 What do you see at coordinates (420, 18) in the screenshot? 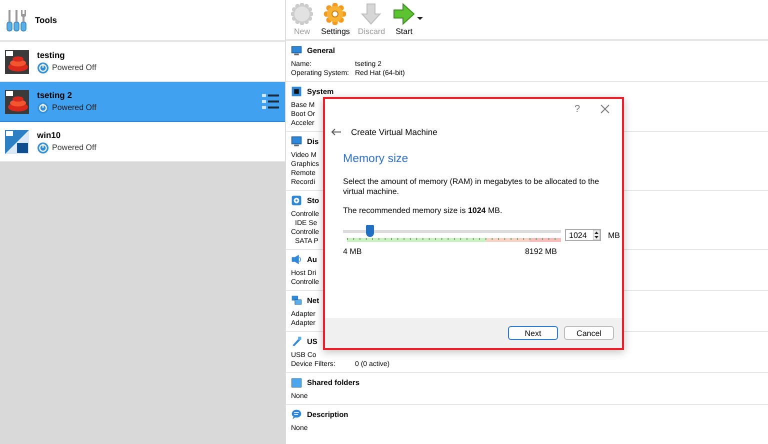
I see `caret-icon` at bounding box center [420, 18].